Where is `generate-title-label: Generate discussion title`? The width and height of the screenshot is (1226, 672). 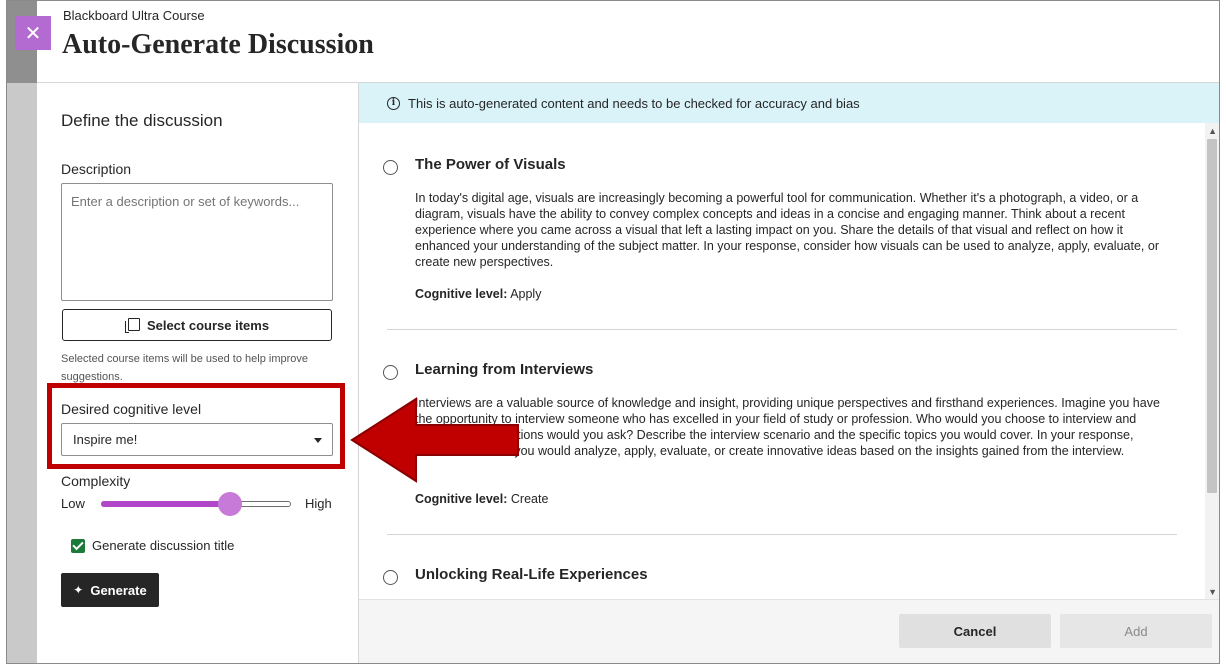
generate-title-label: Generate discussion title is located at coordinates (163, 545).